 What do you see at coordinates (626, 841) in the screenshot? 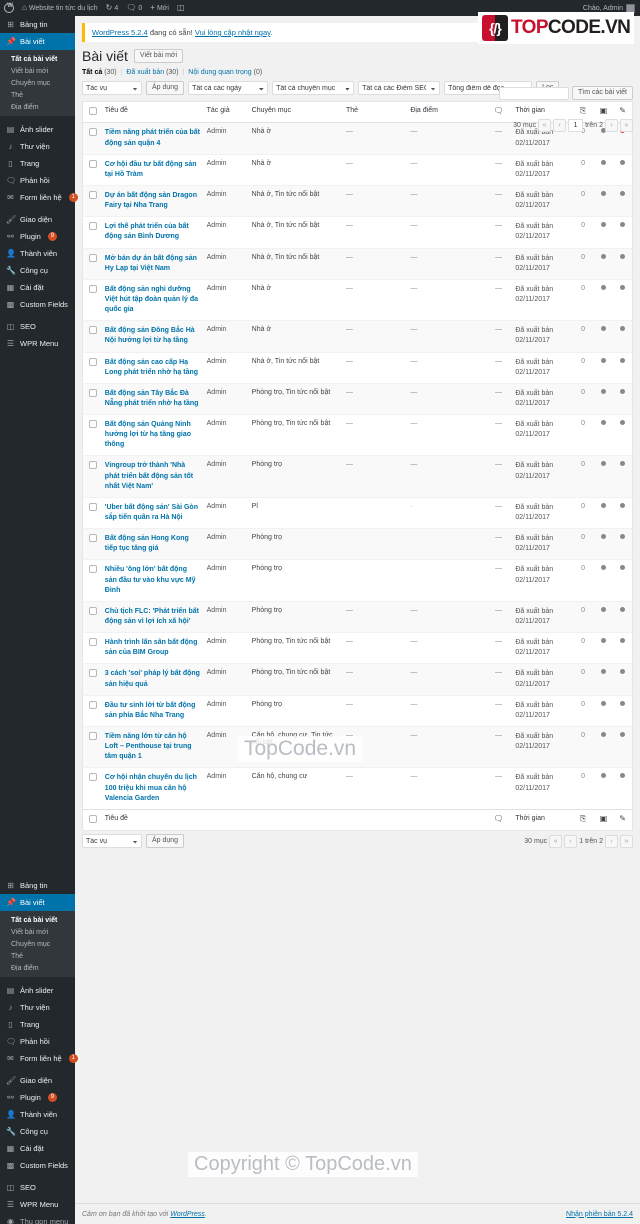
I see `last-page-button-bottom: »` at bounding box center [626, 841].